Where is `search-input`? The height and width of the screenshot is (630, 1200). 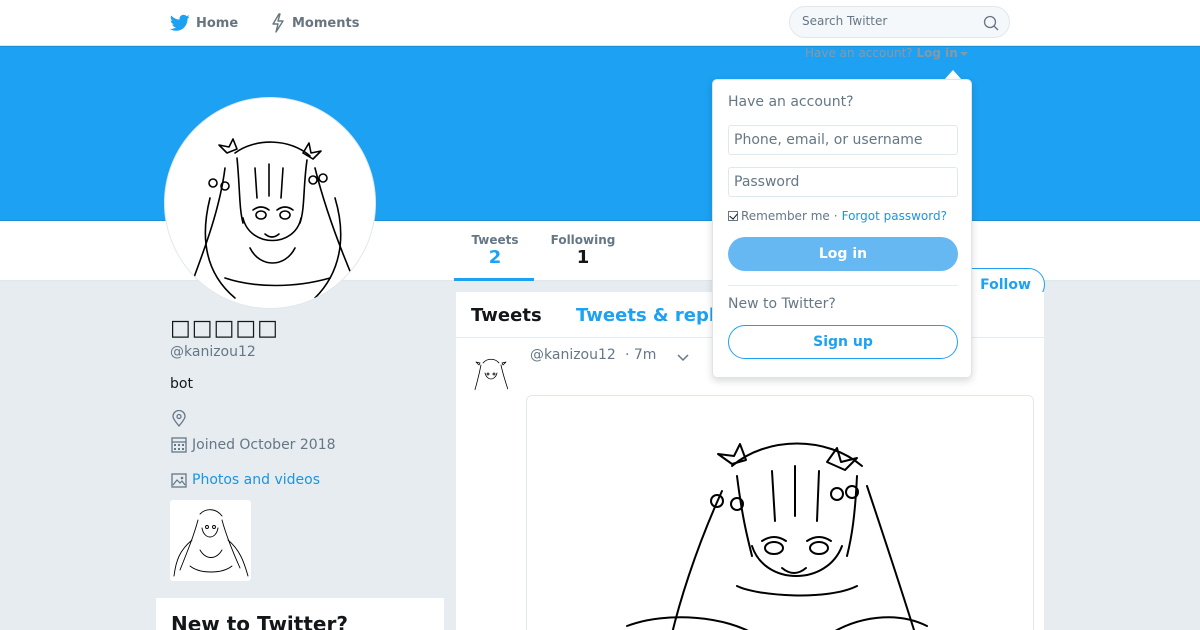 search-input is located at coordinates (887, 21).